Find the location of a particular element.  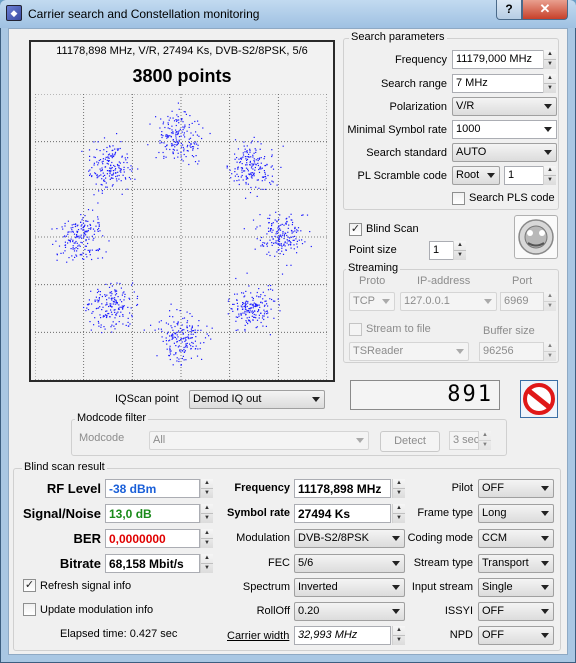

frequency-input: 11179,000 MHz is located at coordinates (498, 59).